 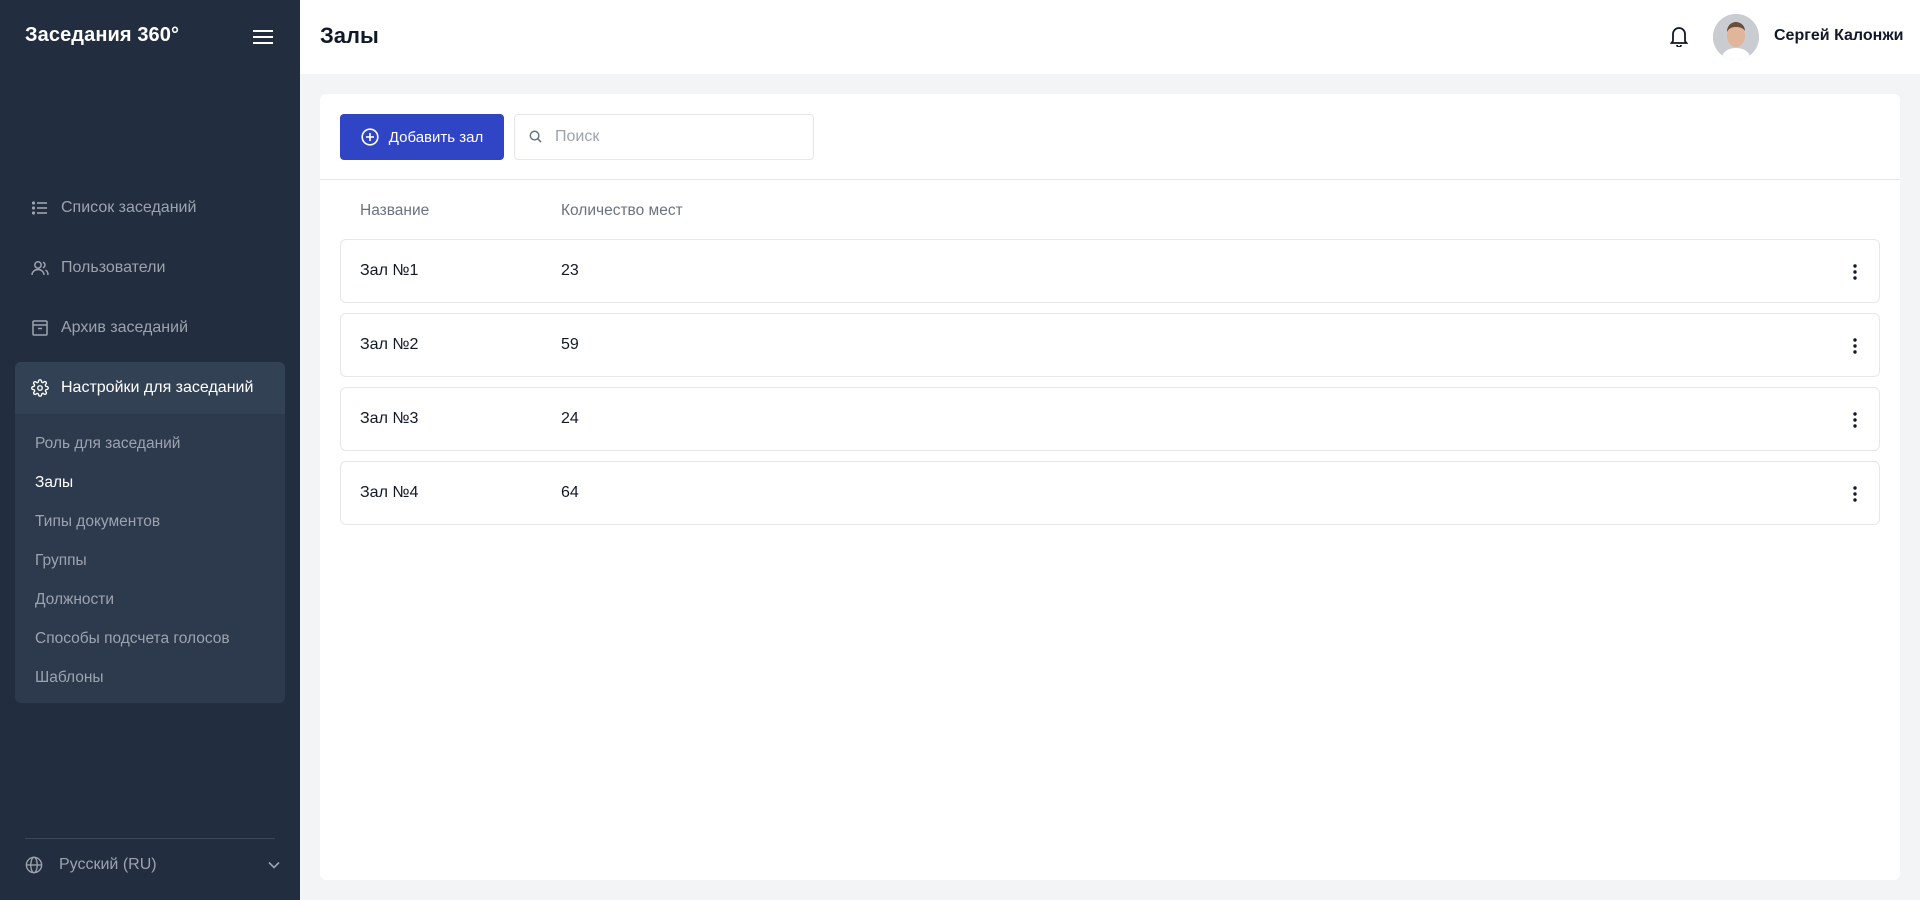 What do you see at coordinates (395, 210) in the screenshot?
I see `column-header-name: Название` at bounding box center [395, 210].